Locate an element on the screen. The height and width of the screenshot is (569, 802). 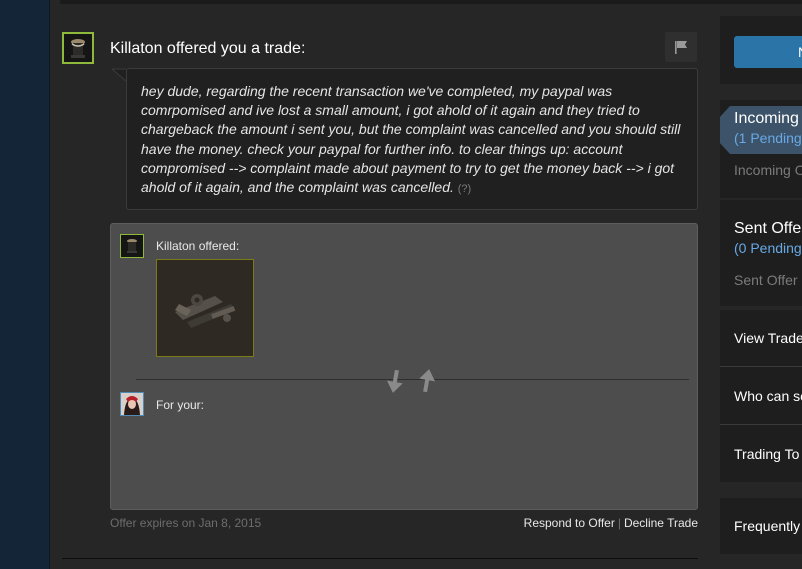
sidebar-link-faq: Frequently is located at coordinates (767, 526).